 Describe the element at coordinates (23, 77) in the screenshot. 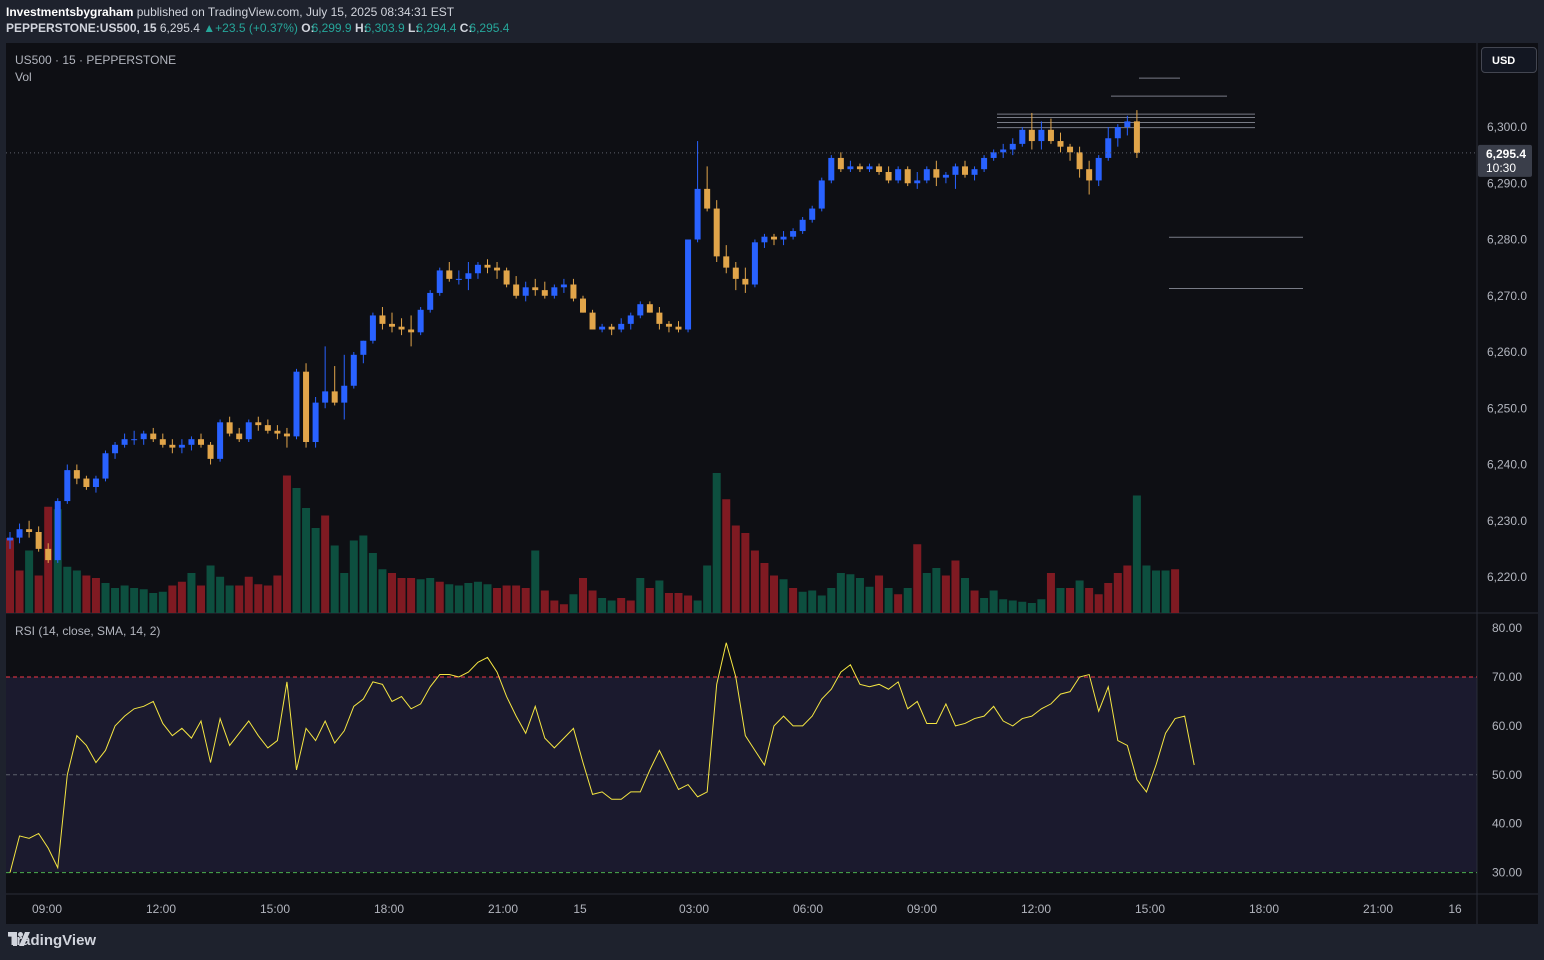

I see `volume-legend: Vol` at that location.